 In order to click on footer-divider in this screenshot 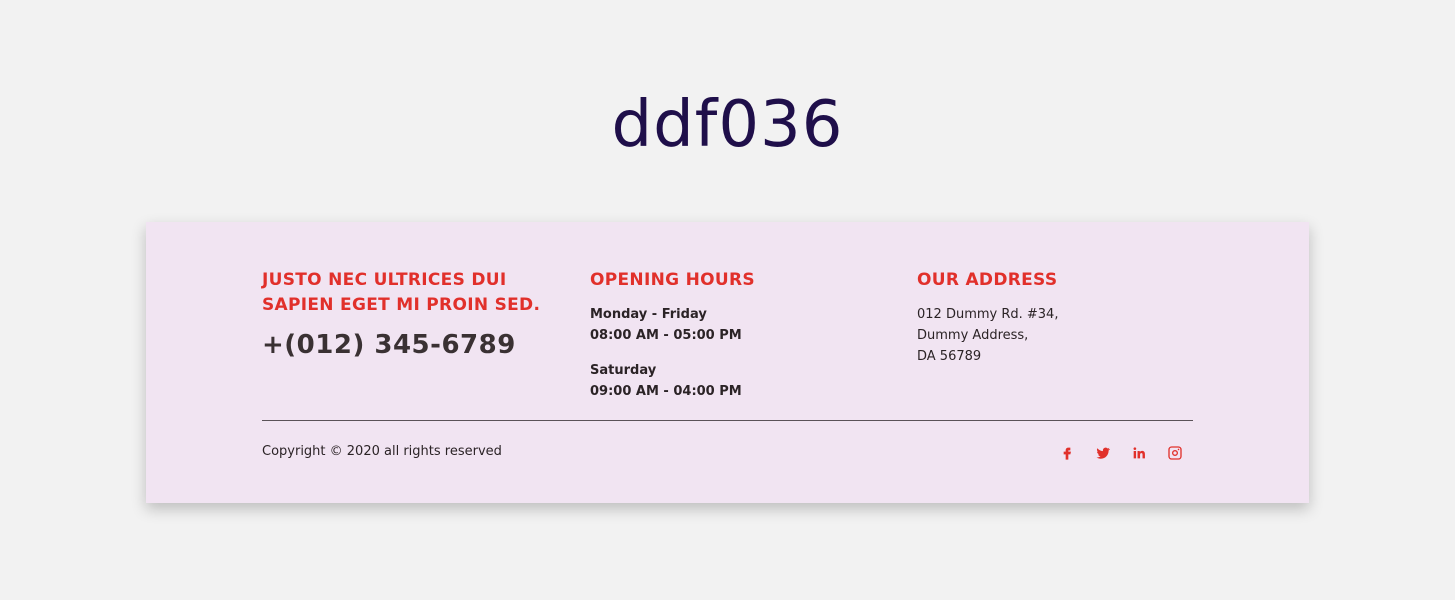, I will do `click(727, 420)`.